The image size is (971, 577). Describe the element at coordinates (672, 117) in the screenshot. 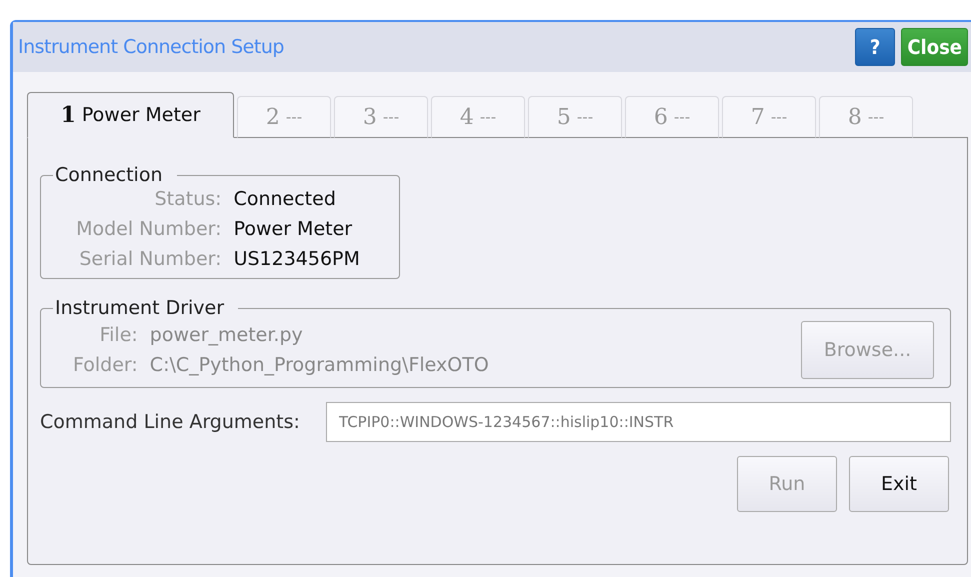

I see `tab: 6 ---` at that location.